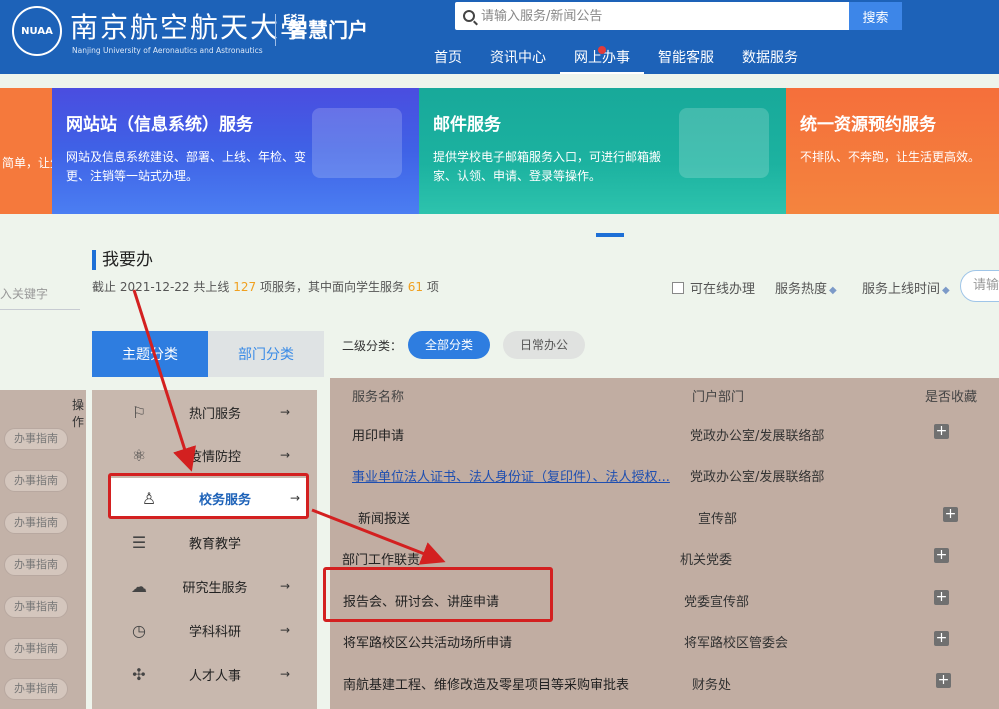 The image size is (999, 709). What do you see at coordinates (723, 289) in the screenshot?
I see `online-filter-label: 可在线办理` at bounding box center [723, 289].